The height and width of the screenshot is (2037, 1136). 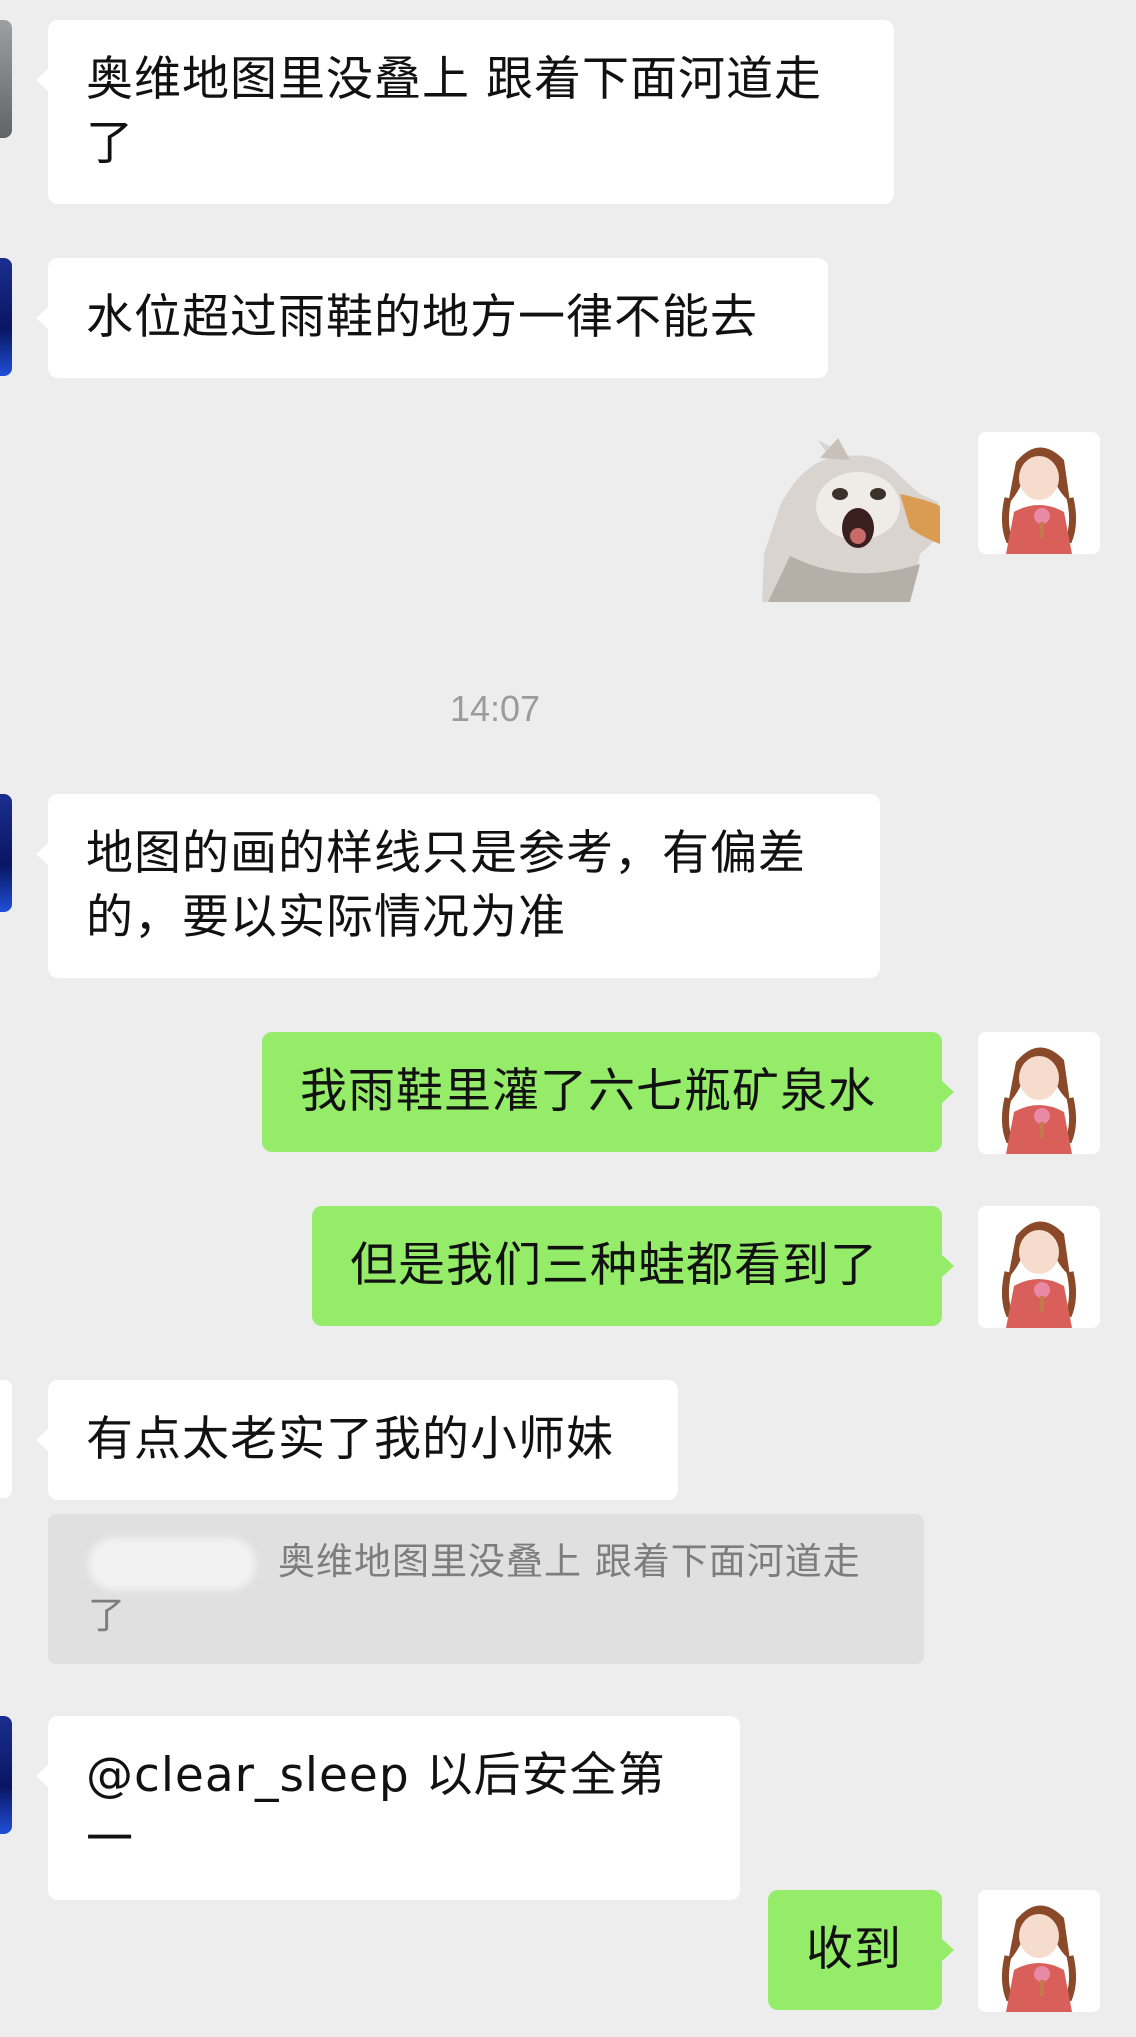 I want to click on quoted-message: 奥维地图里没叠上 跟着下面河道走了, so click(x=486, y=1589).